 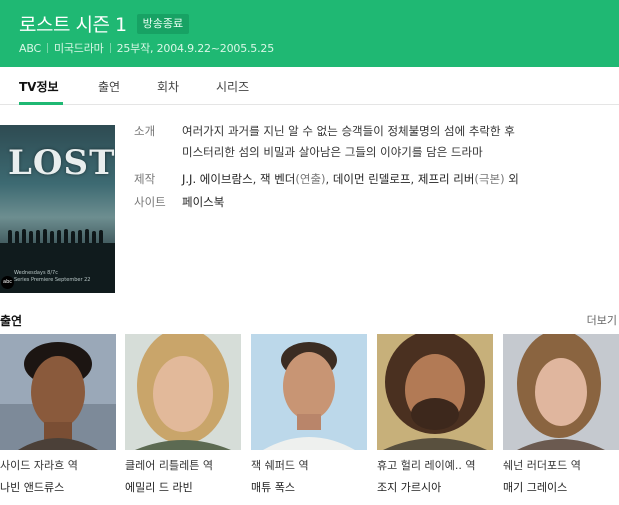 I want to click on site-row: 사이트 페이스북, so click(x=326, y=202).